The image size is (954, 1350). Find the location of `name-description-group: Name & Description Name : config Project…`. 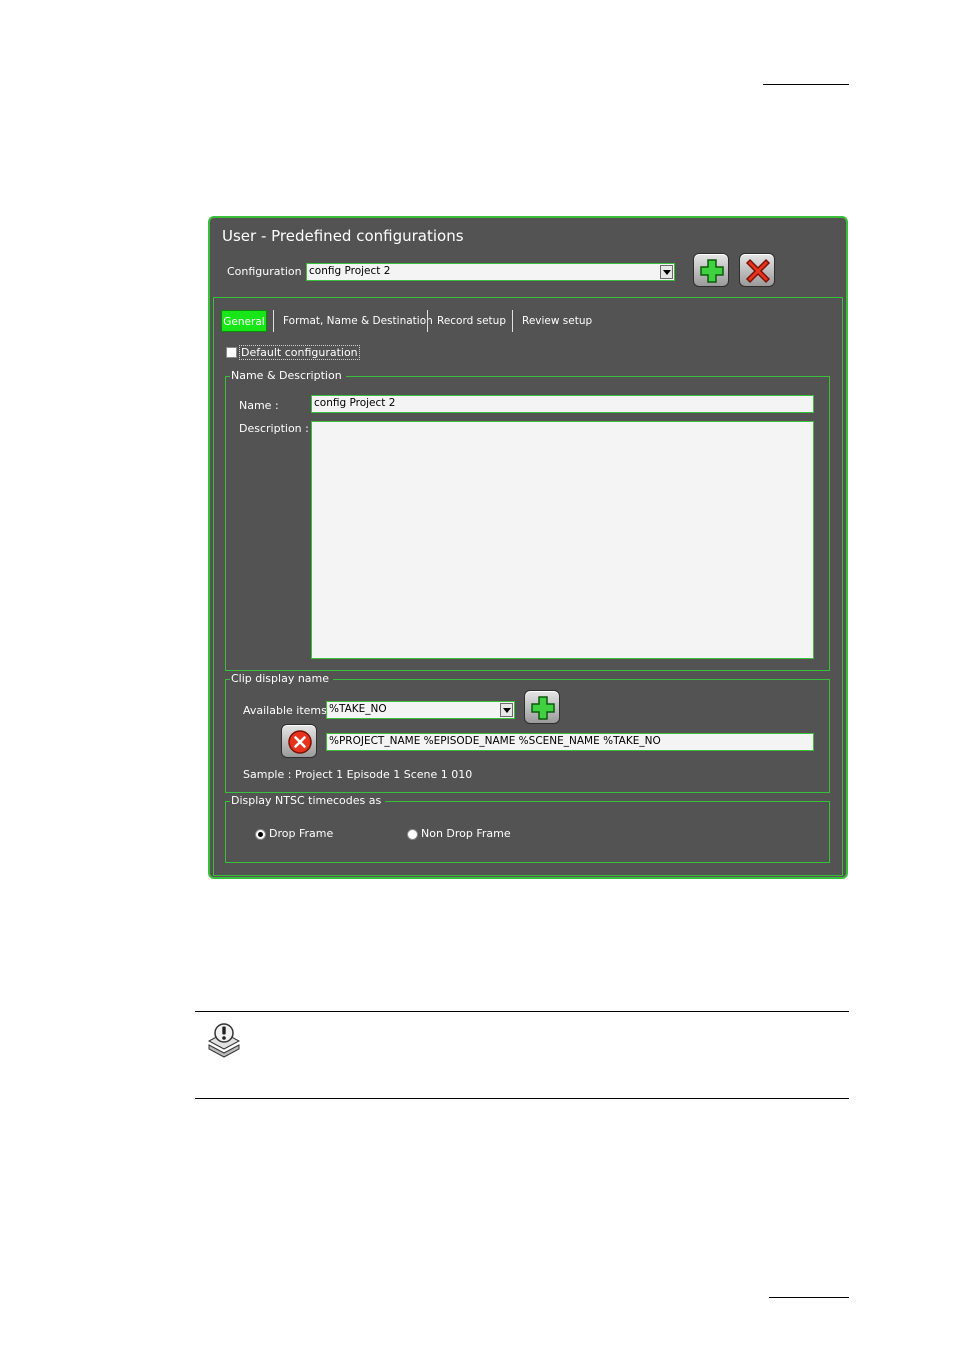

name-description-group: Name & Description Name : config Project… is located at coordinates (527, 520).